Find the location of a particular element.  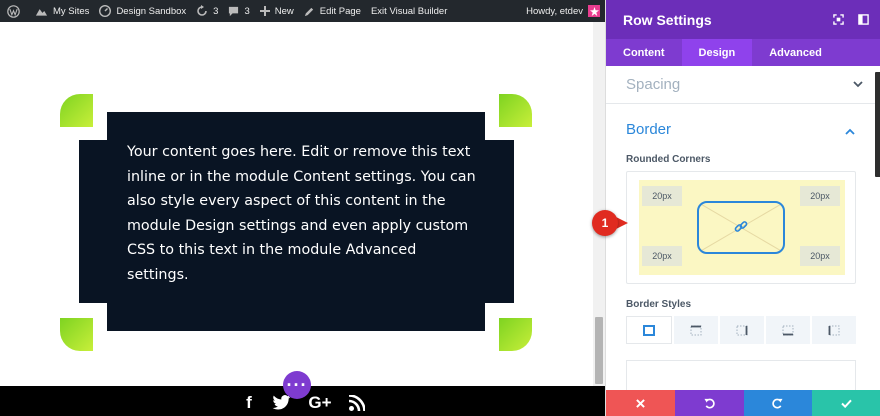

new-label: New is located at coordinates (284, 11).